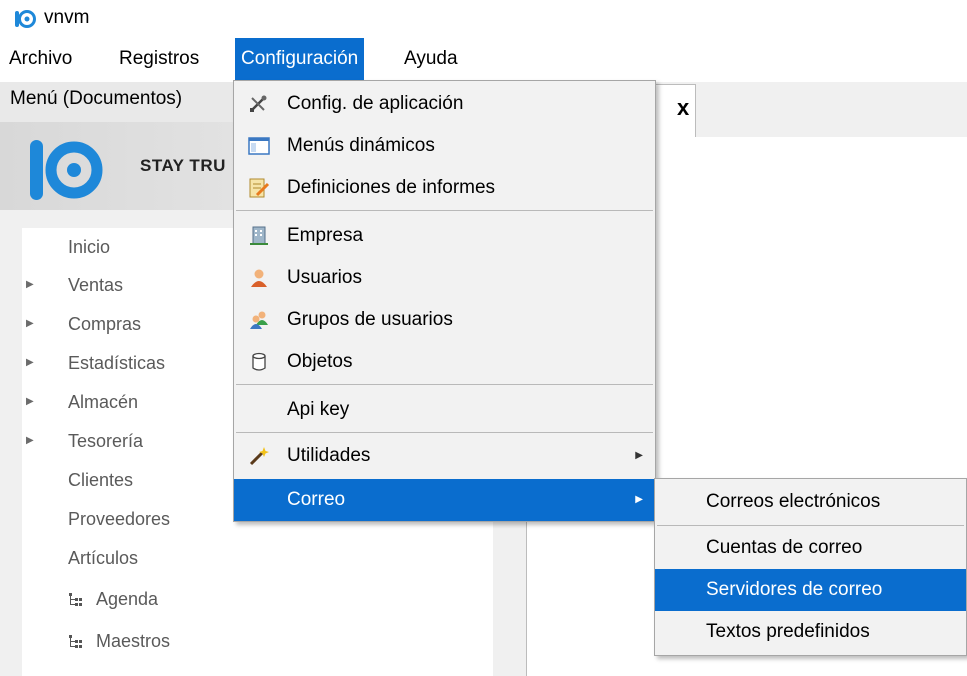 This screenshot has height=676, width=967. I want to click on submenu-item-correos-electronicos: Correos electrónicos, so click(810, 502).